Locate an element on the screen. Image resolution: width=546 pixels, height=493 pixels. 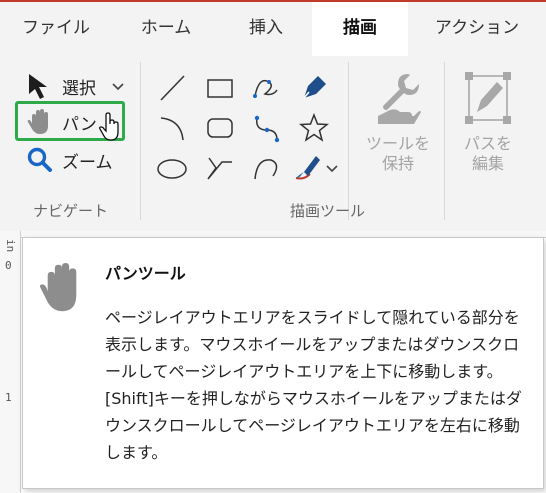
draw-tools-group-label: 描画ツール is located at coordinates (328, 211).